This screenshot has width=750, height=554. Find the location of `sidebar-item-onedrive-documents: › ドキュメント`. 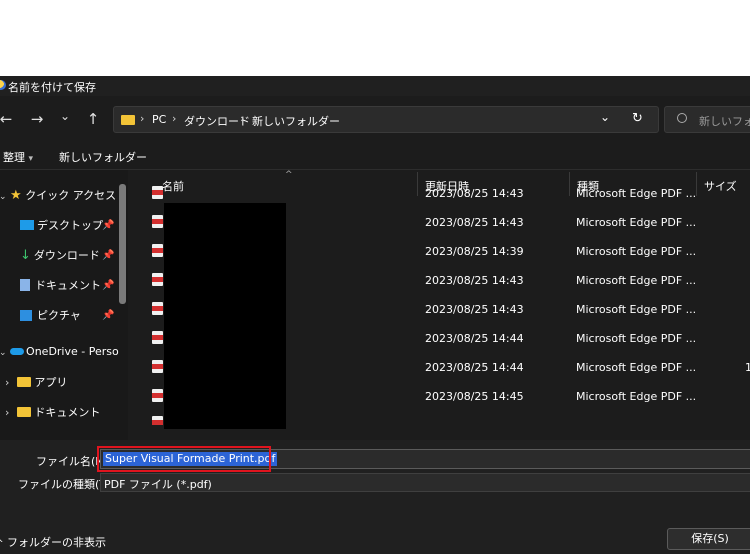

sidebar-item-onedrive-documents: › ドキュメント is located at coordinates (52, 415).